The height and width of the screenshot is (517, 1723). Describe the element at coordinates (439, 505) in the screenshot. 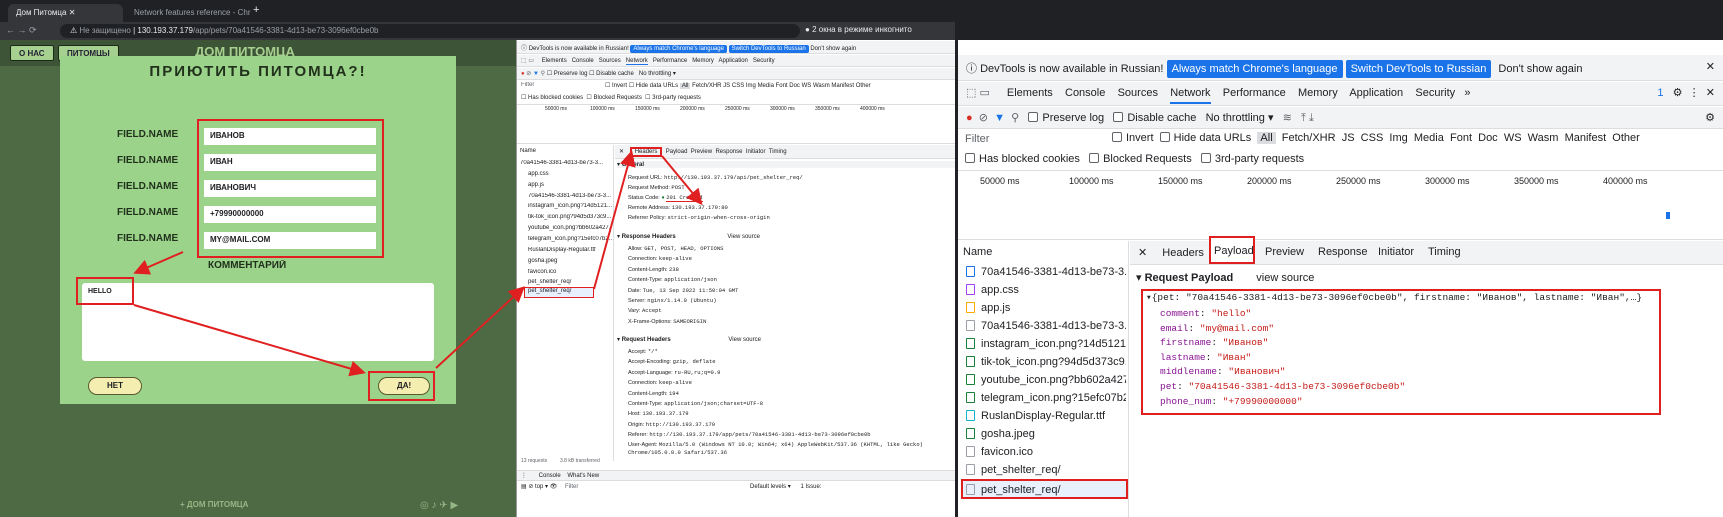

I see `social-icons: ◎ ♪ ✈ ▶` at that location.